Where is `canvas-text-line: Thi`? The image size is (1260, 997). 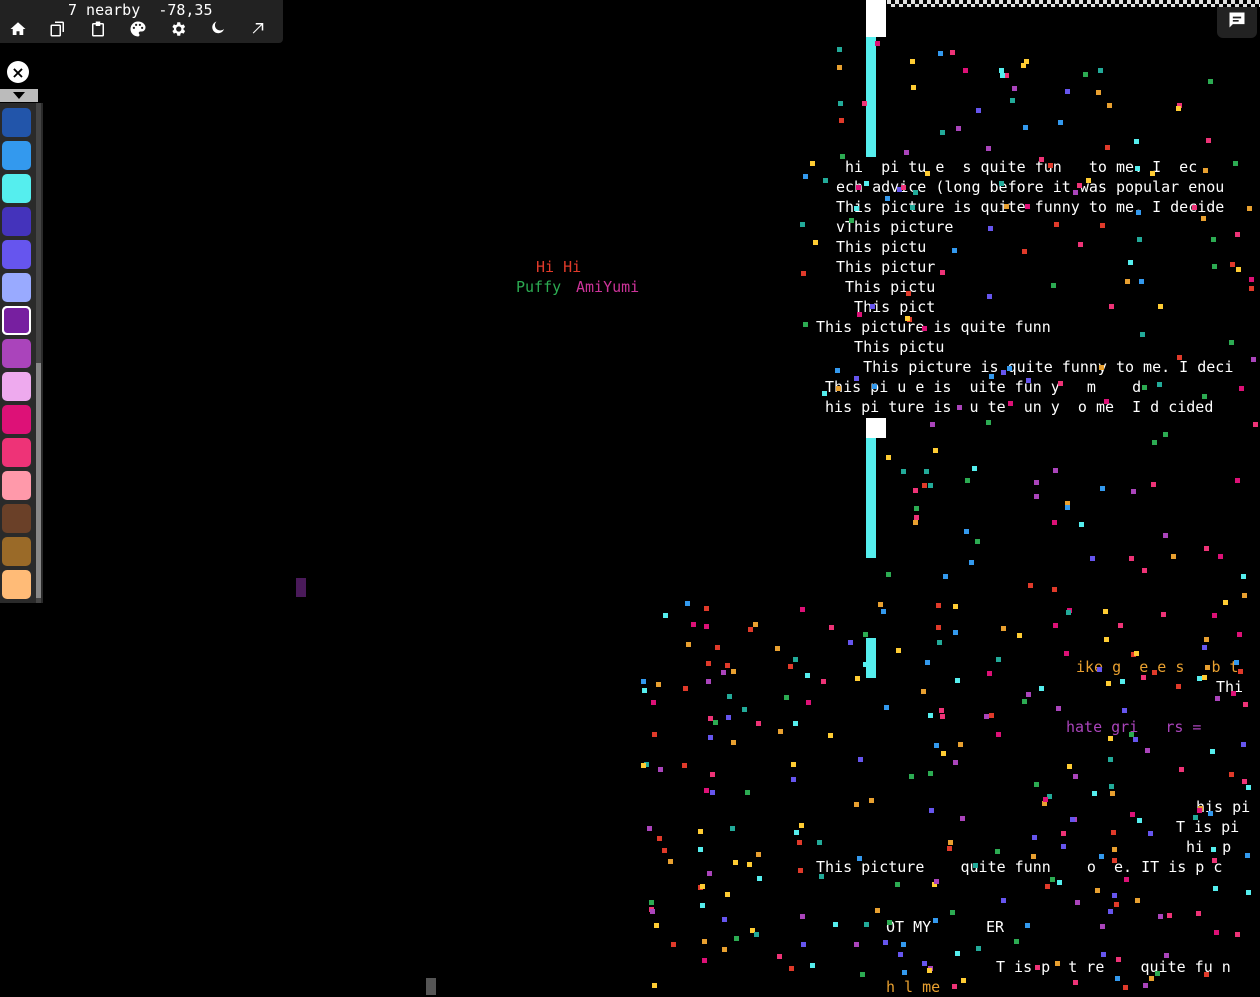
canvas-text-line: Thi is located at coordinates (1230, 687).